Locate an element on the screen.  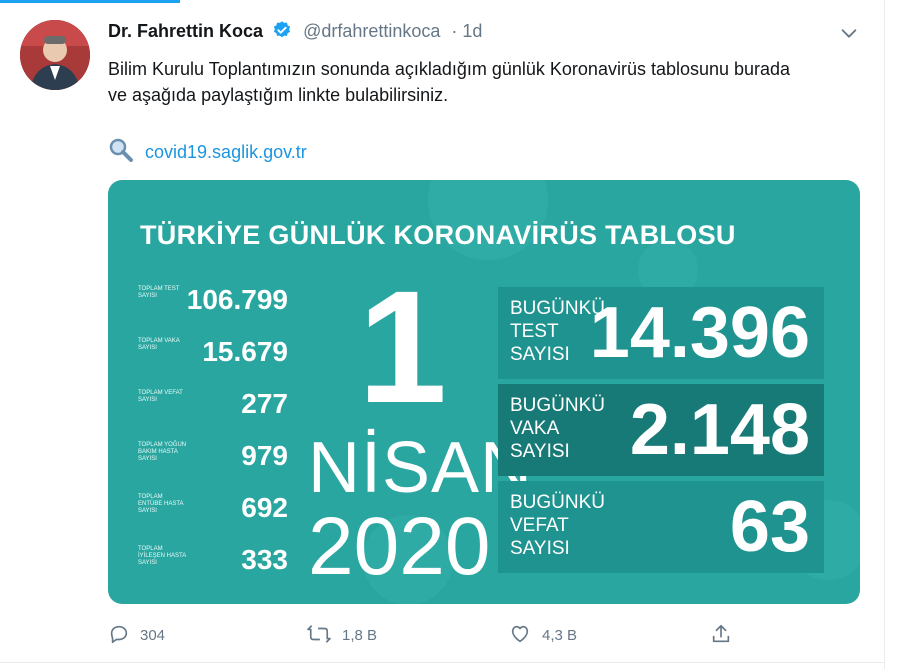
box-value: 63 is located at coordinates (769, 527).